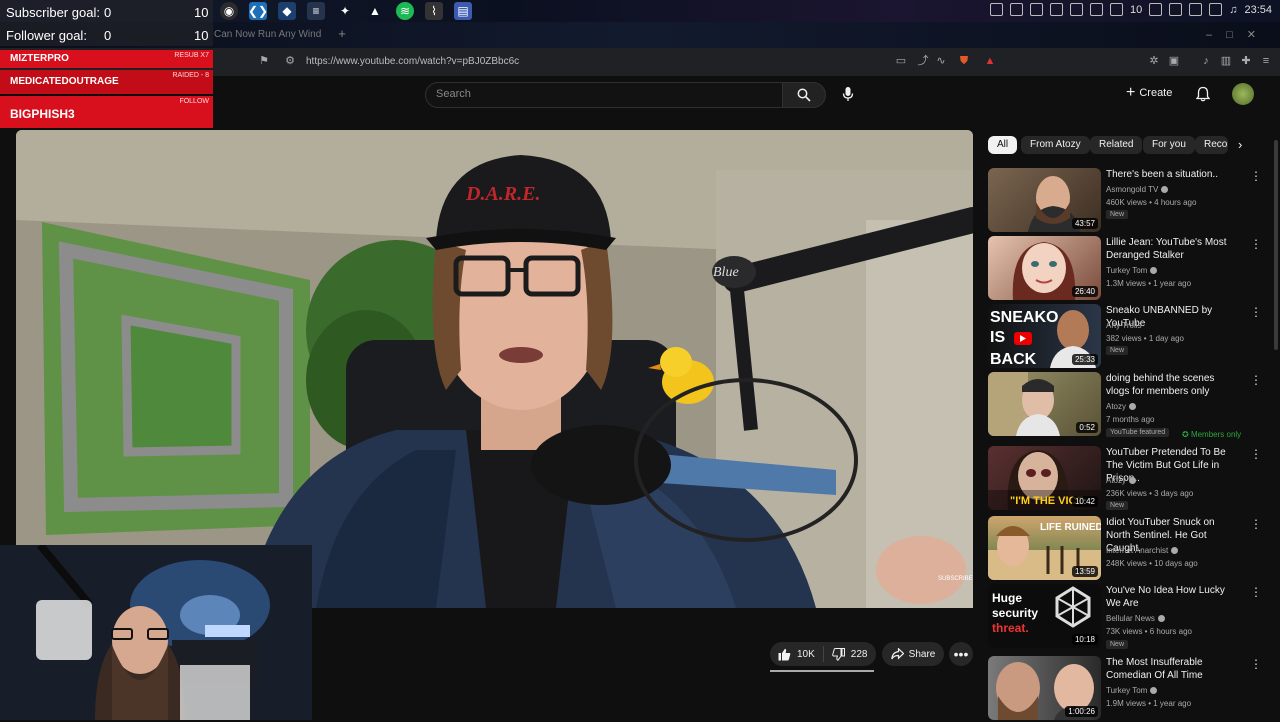 Image resolution: width=1280 pixels, height=722 pixels. What do you see at coordinates (1044, 336) in the screenshot?
I see `video-thumbnail: SNEAKO IS BACK 25:33` at bounding box center [1044, 336].